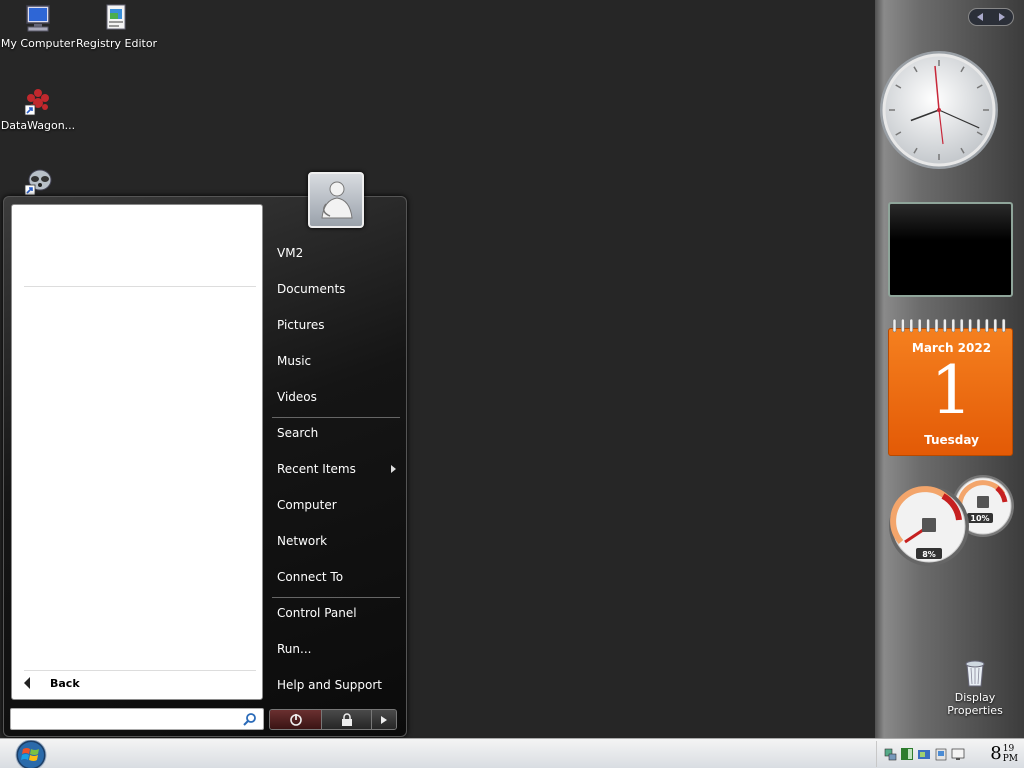  What do you see at coordinates (1010, 758) in the screenshot?
I see `clock-ampm: PM` at bounding box center [1010, 758].